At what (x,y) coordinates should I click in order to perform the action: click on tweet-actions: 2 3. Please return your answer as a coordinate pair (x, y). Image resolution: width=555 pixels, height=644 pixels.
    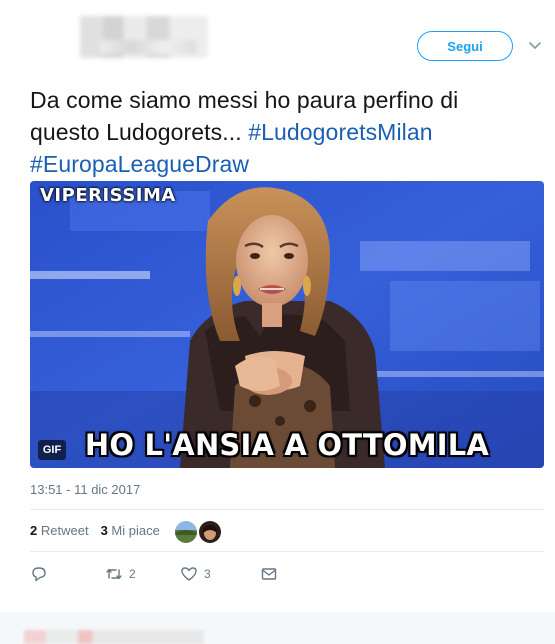
    Looking at the image, I should click on (154, 574).